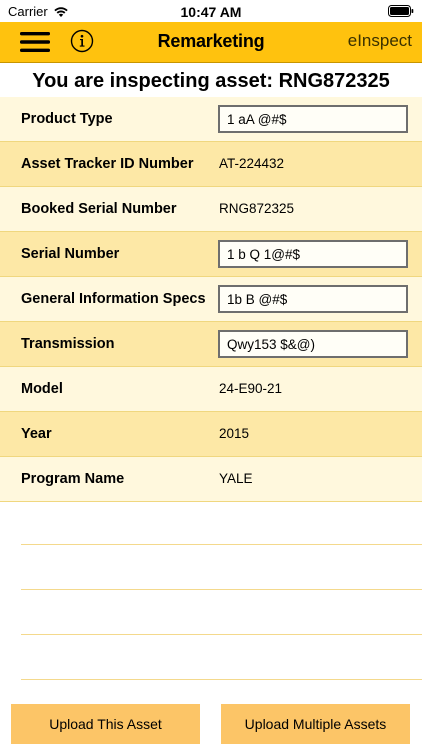 This screenshot has width=422, height=750. Describe the element at coordinates (35, 42) in the screenshot. I see `hamburger-menu-icon` at that location.